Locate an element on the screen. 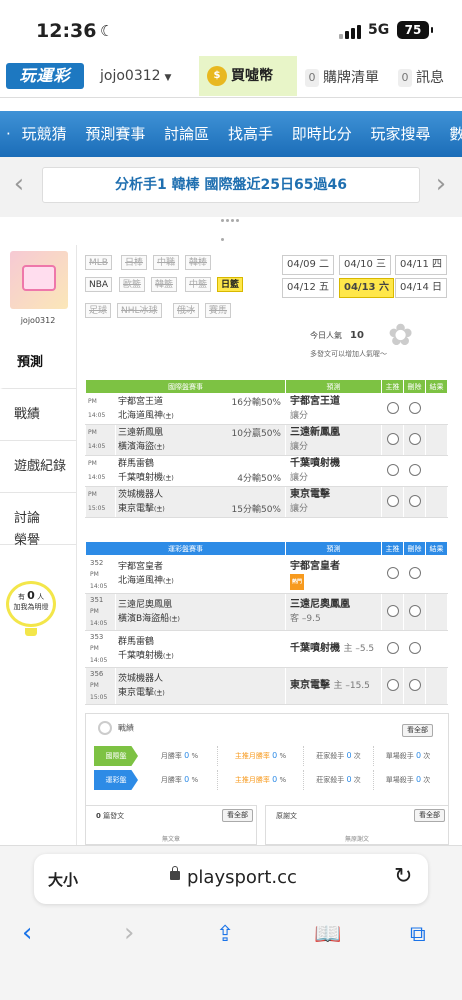  address-bar: 大小 playsport.cc ↻ is located at coordinates (231, 879).